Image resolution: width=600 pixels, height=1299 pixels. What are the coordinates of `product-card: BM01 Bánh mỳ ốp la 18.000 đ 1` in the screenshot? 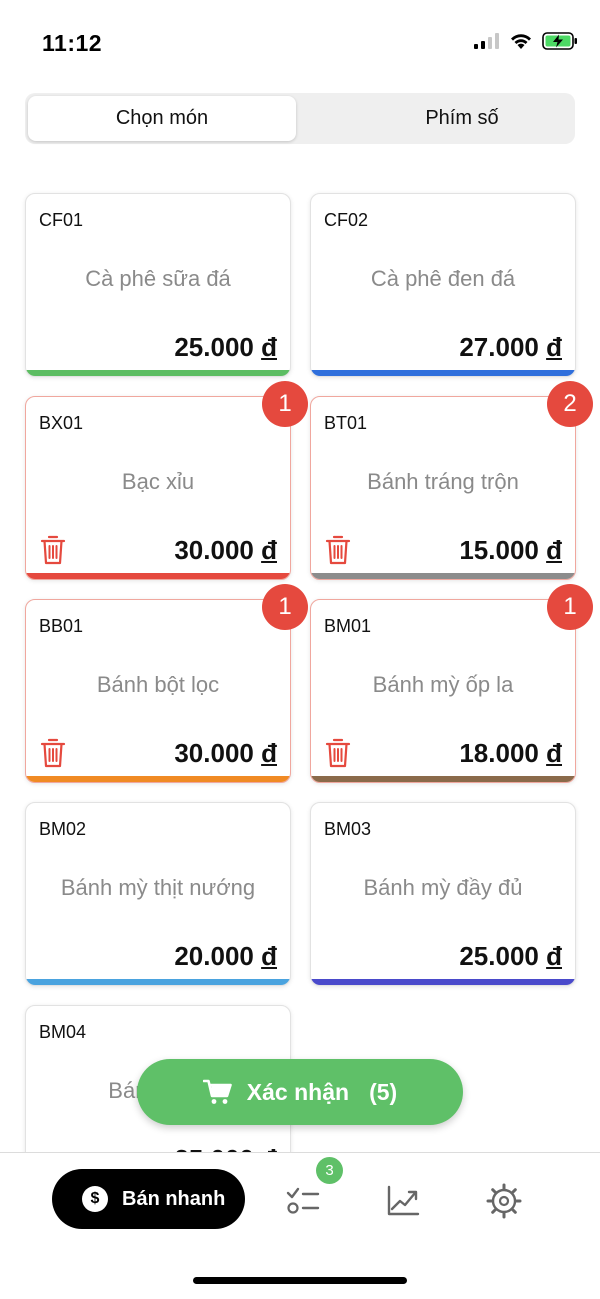 It's located at (451, 683).